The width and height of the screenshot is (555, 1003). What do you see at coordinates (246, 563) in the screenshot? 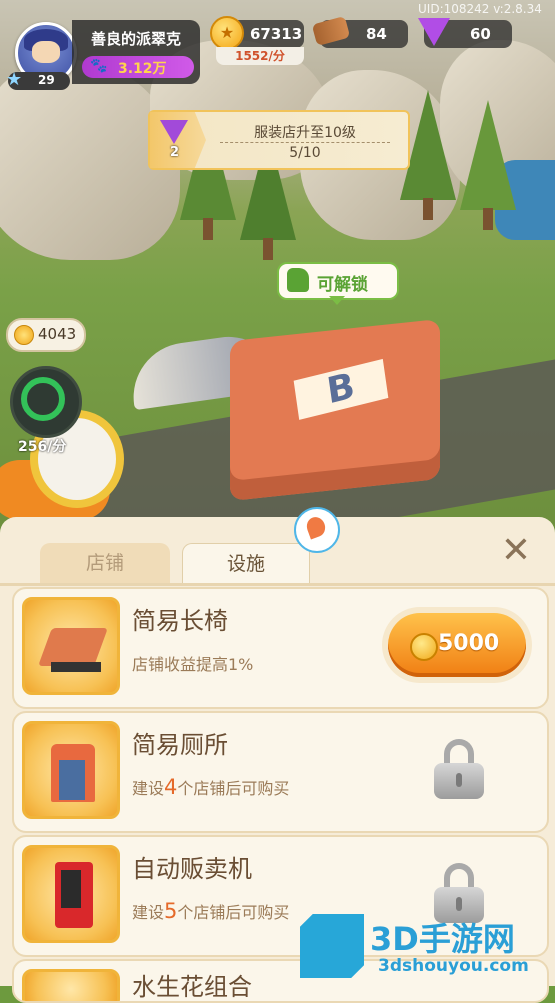
I see `tab-facility: 设施` at bounding box center [246, 563].